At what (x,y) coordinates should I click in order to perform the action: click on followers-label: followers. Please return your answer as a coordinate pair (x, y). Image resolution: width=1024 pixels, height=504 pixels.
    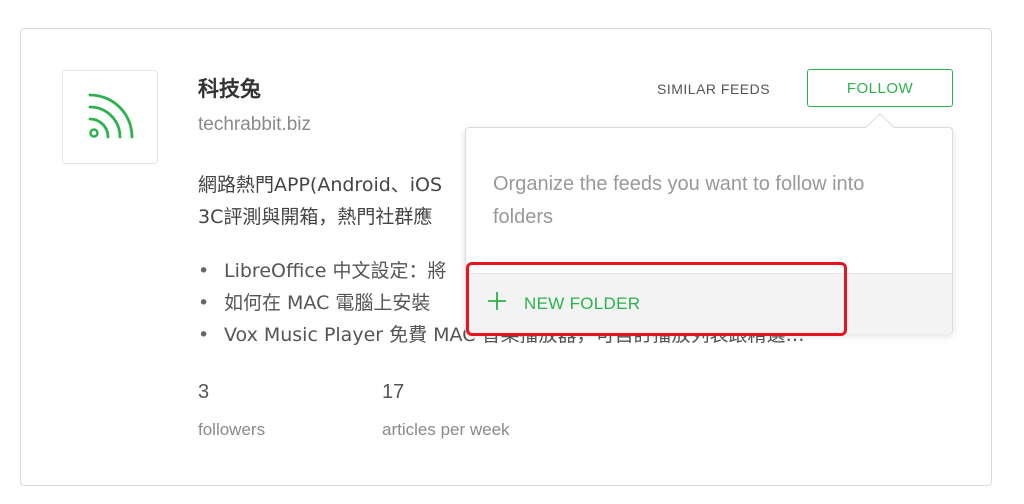
    Looking at the image, I should click on (232, 429).